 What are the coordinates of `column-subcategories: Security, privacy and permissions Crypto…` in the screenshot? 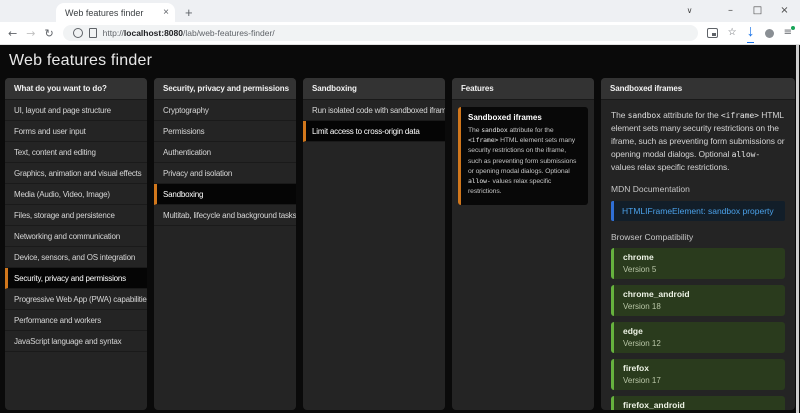 It's located at (225, 244).